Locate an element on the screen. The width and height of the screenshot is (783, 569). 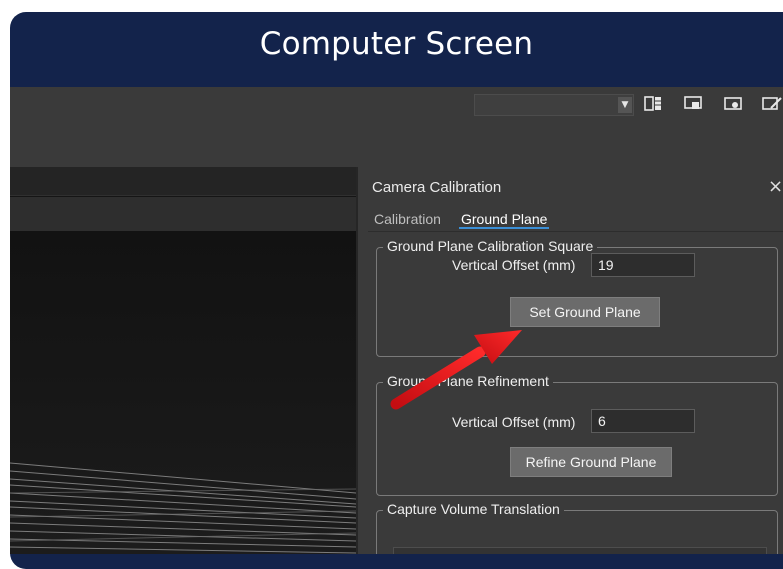
refine-ground-plane-button: Refine Ground Plane is located at coordinates (591, 462).